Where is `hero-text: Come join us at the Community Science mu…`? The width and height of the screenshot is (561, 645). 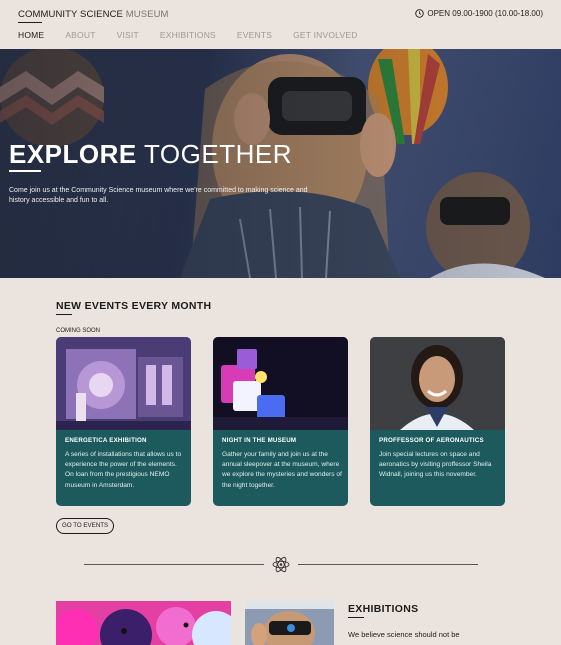
hero-text: Come join us at the Community Science mu… is located at coordinates (158, 195).